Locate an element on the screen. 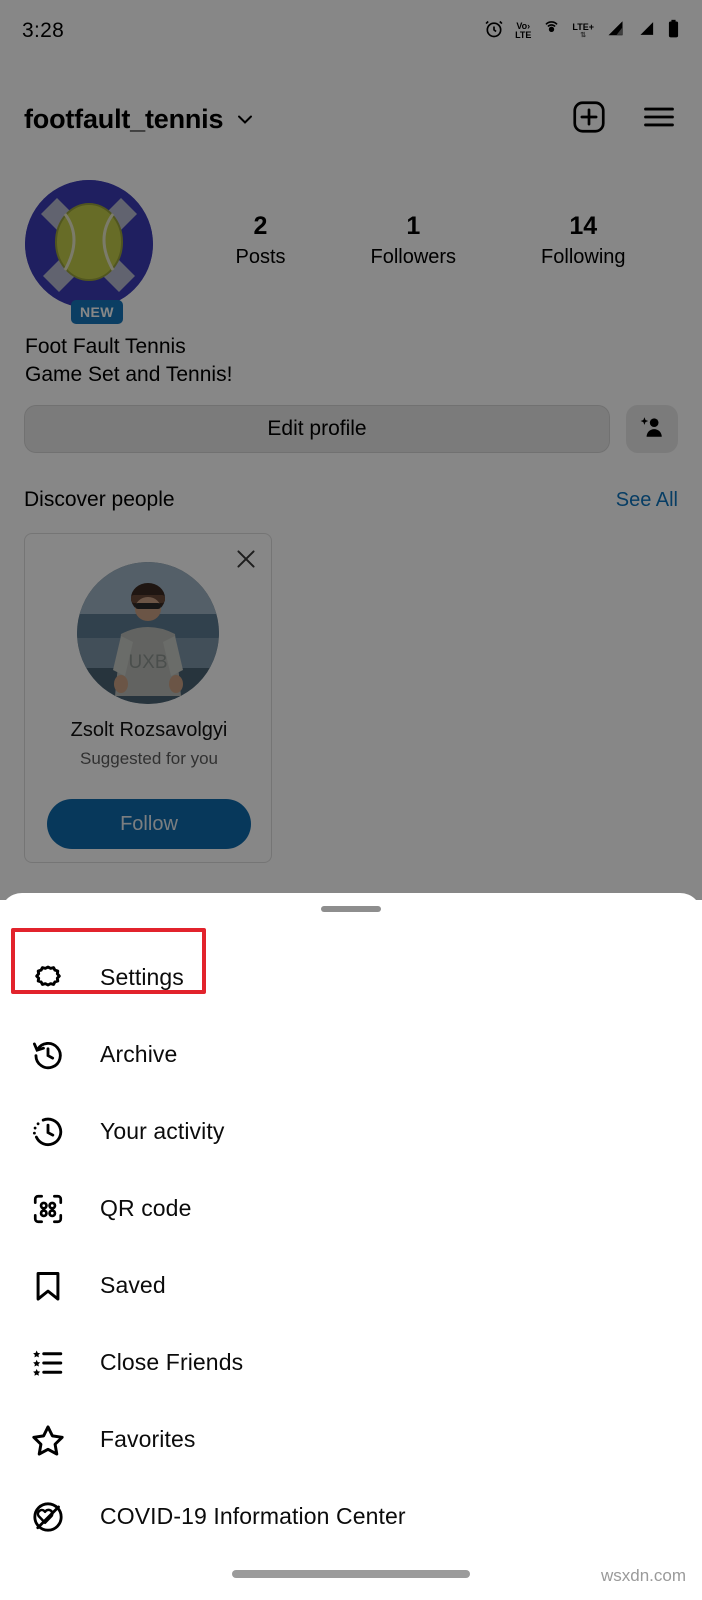 Image resolution: width=702 pixels, height=1600 pixels. archive-clock-icon is located at coordinates (48, 1055).